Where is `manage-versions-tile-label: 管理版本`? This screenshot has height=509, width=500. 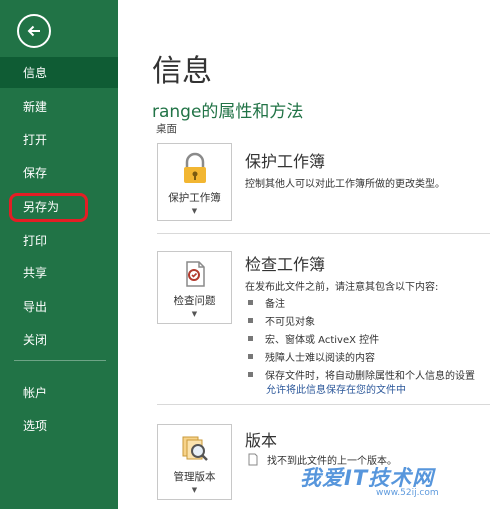 manage-versions-tile-label: 管理版本 is located at coordinates (194, 477).